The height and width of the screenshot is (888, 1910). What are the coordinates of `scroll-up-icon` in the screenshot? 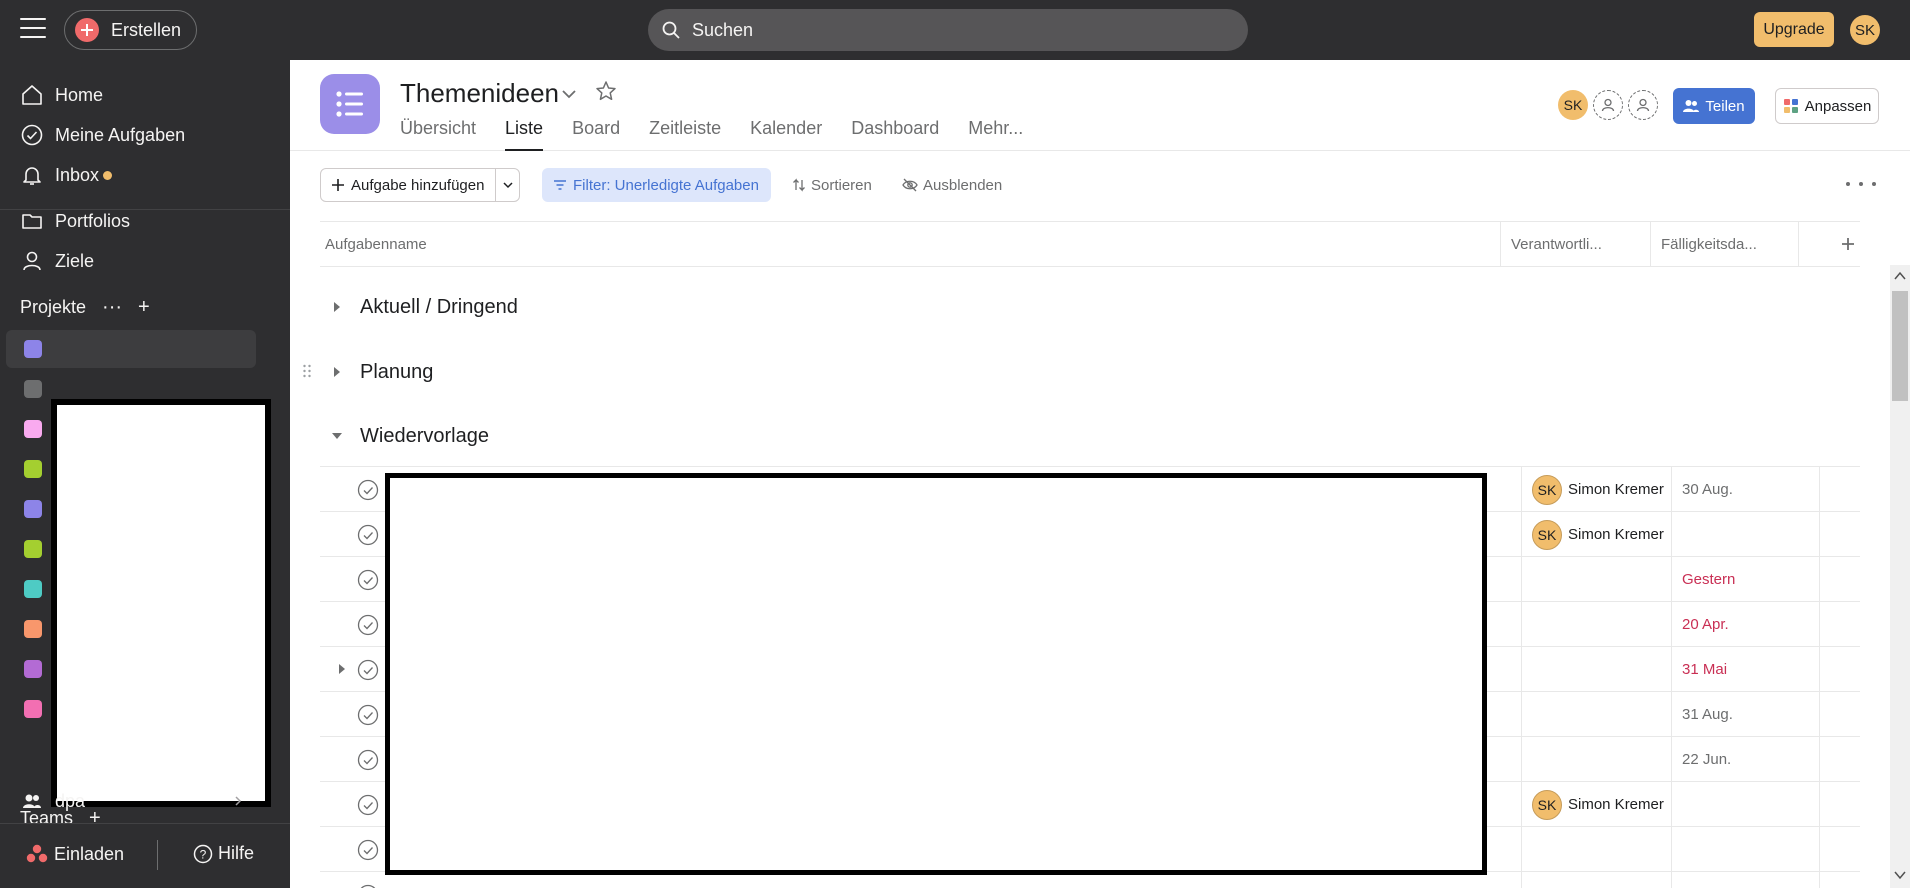 It's located at (1900, 276).